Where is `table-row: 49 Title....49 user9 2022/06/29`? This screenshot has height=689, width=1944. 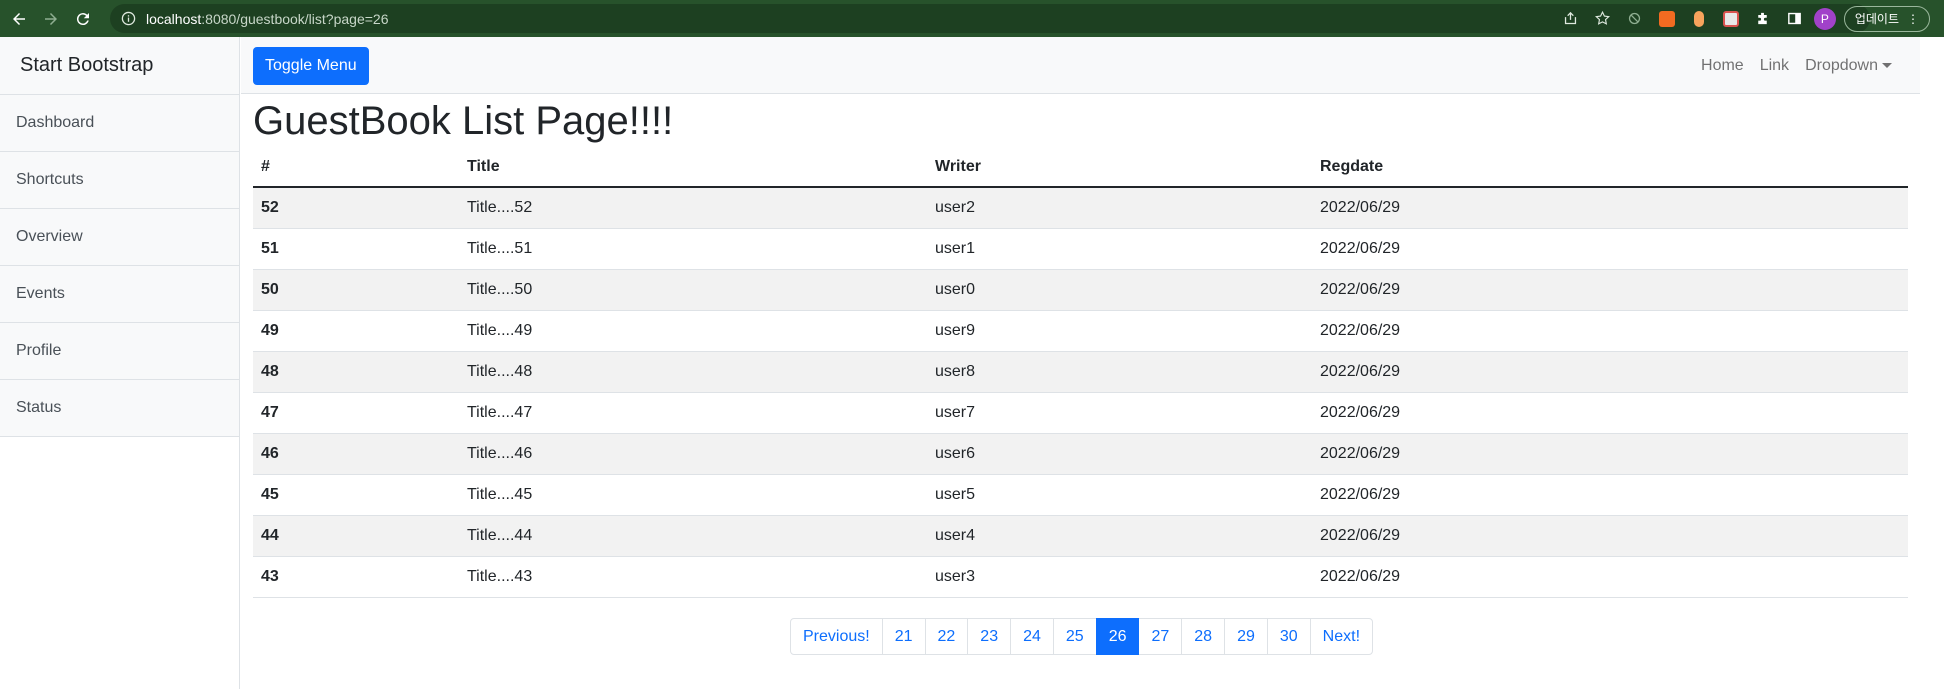 table-row: 49 Title....49 user9 2022/06/29 is located at coordinates (1080, 331).